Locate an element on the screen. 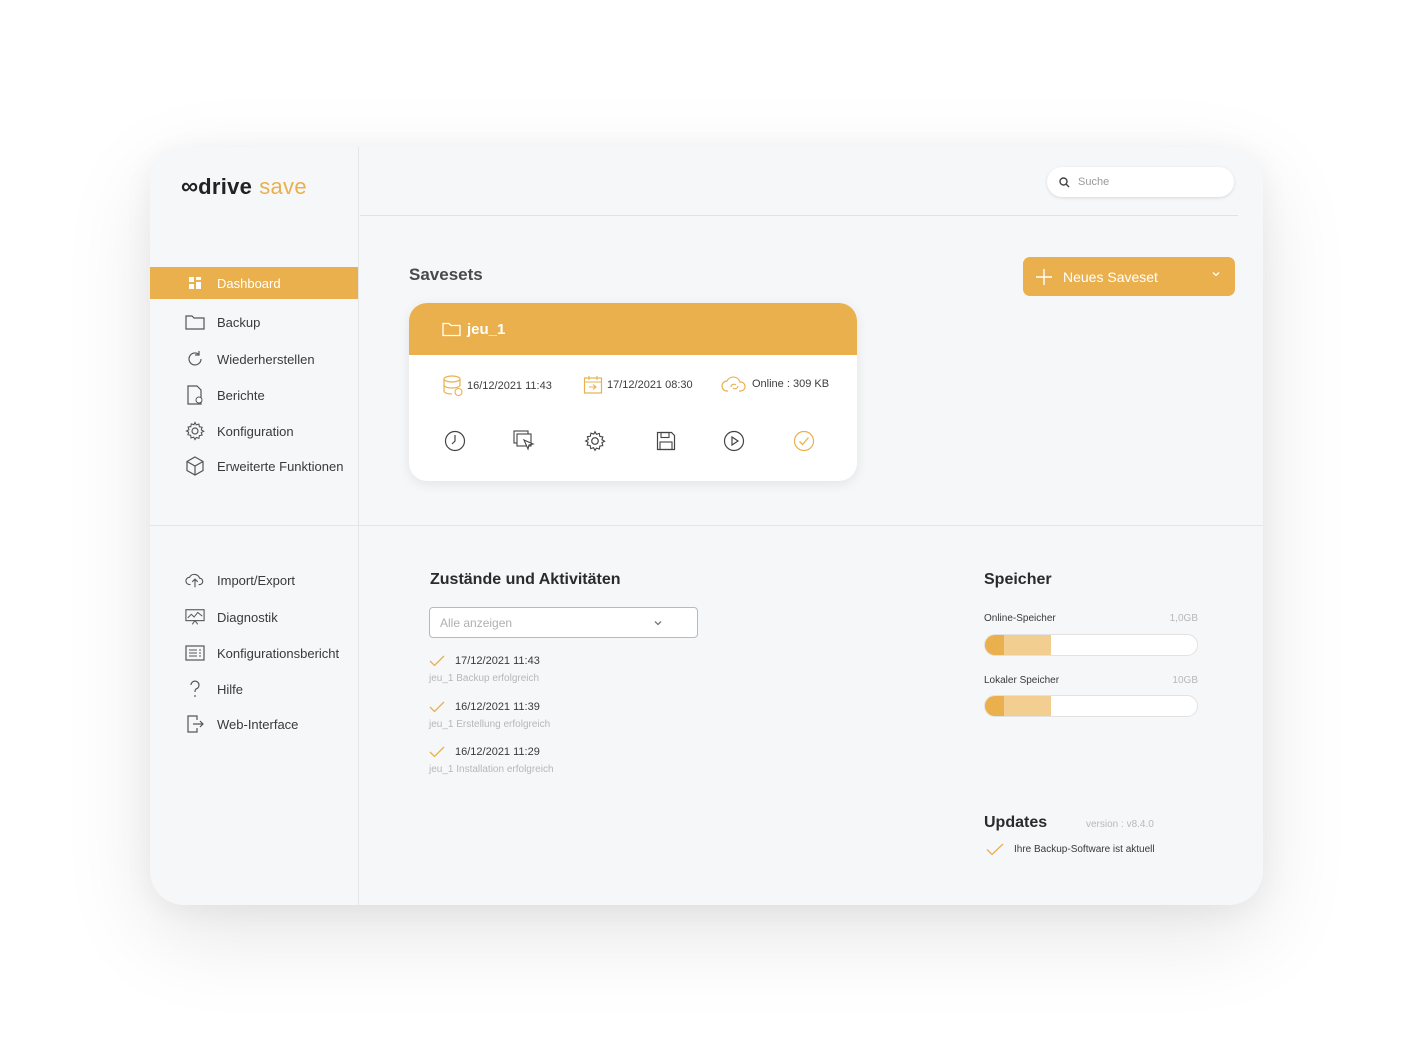  question-icon is located at coordinates (195, 689).